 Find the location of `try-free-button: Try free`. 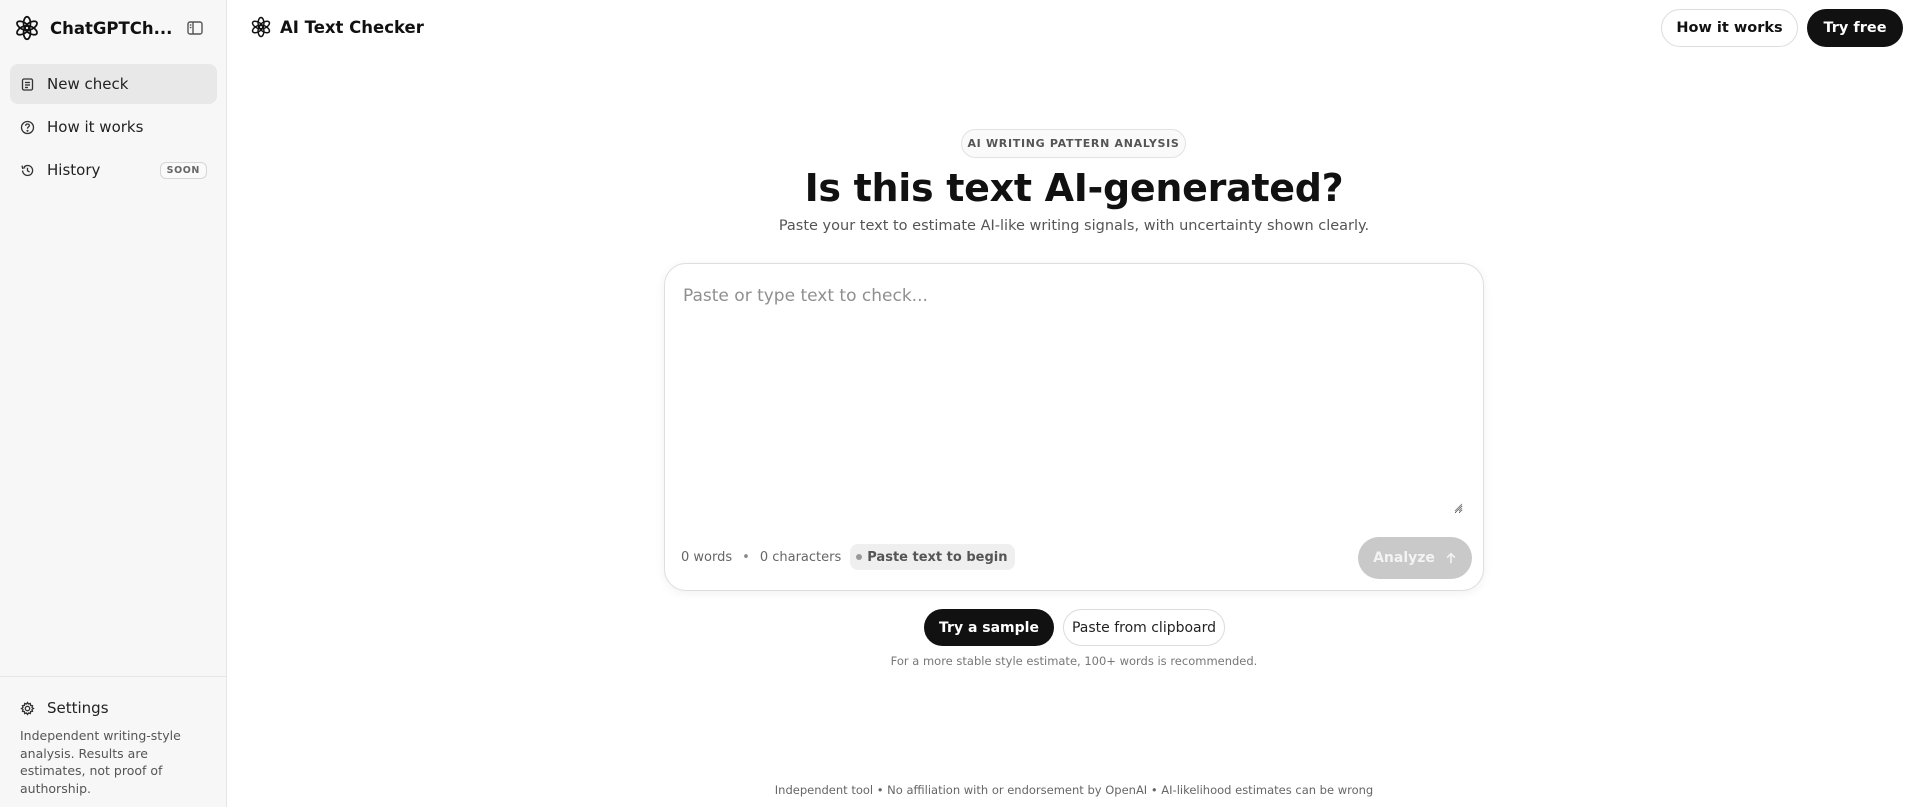

try-free-button: Try free is located at coordinates (1855, 28).